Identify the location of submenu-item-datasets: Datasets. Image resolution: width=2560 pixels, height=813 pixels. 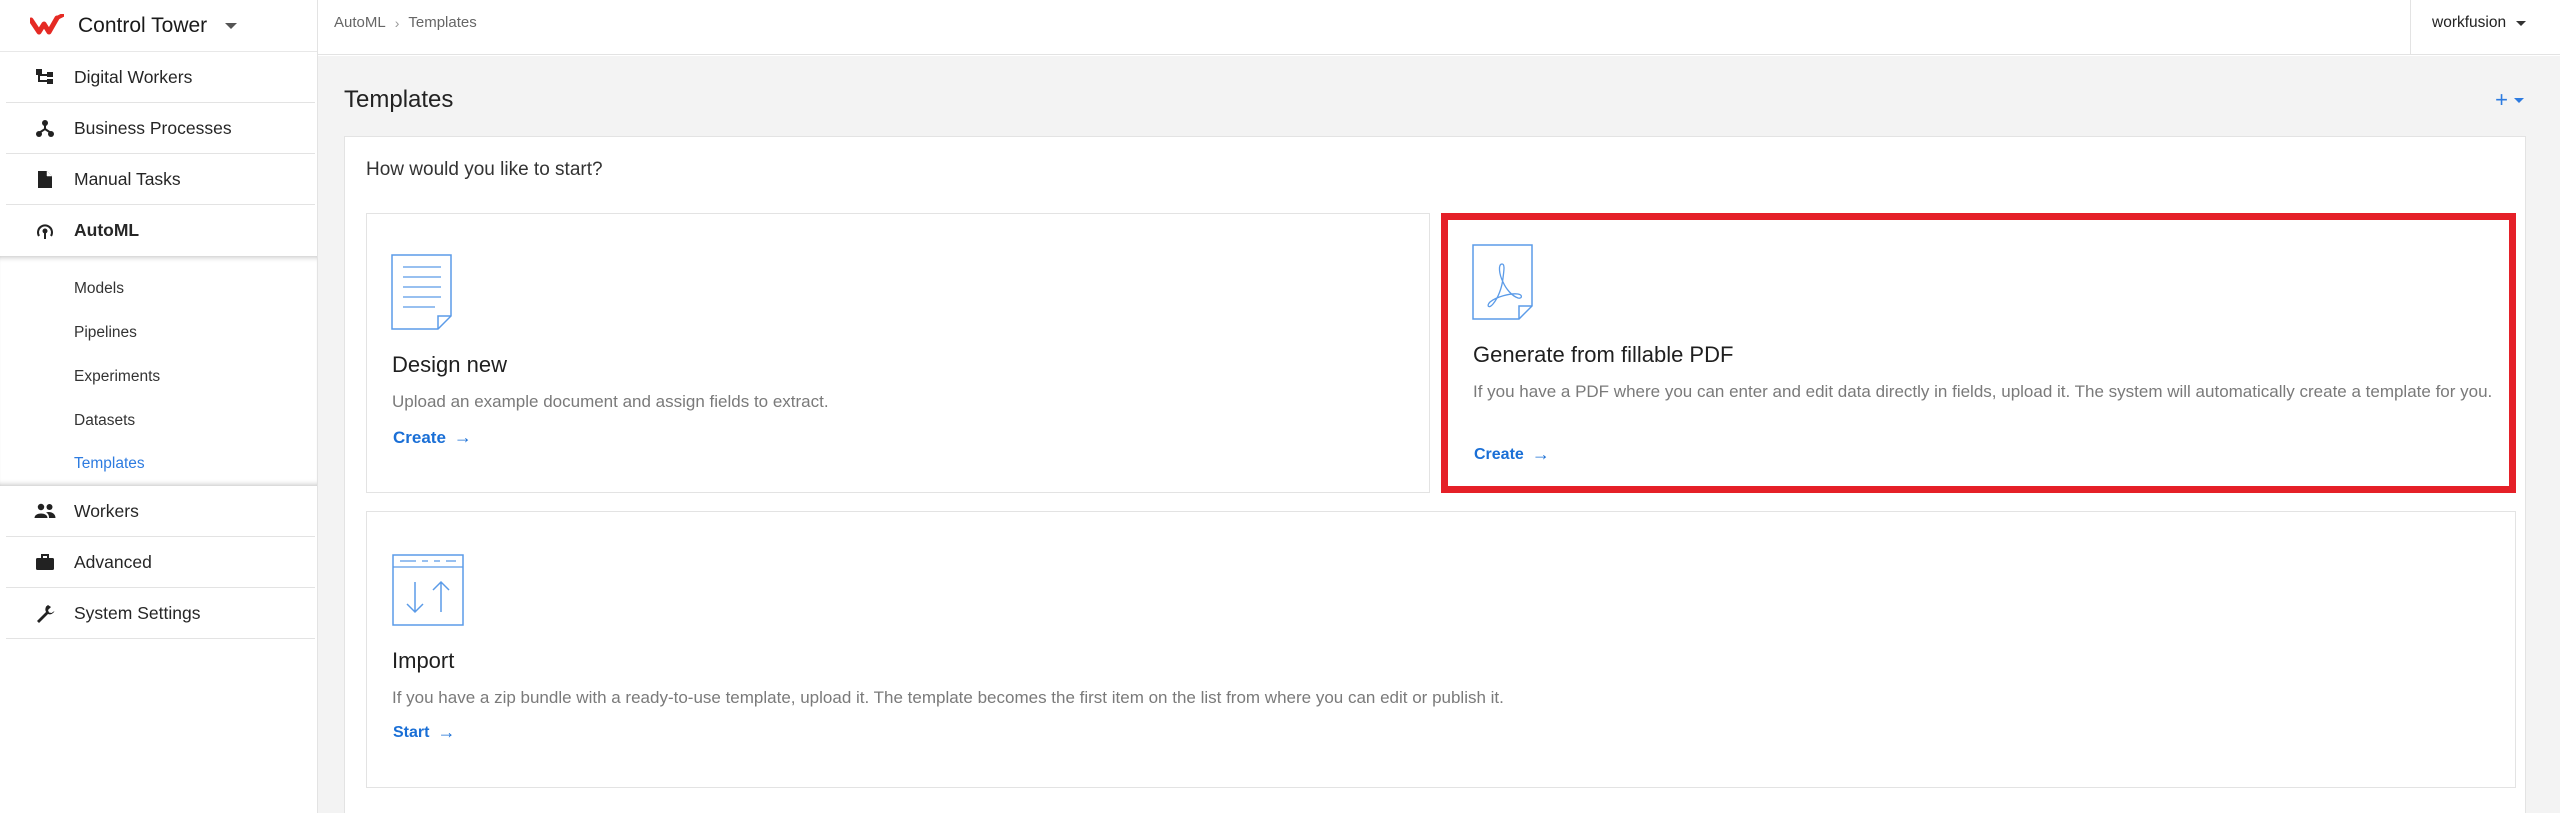
(104, 421).